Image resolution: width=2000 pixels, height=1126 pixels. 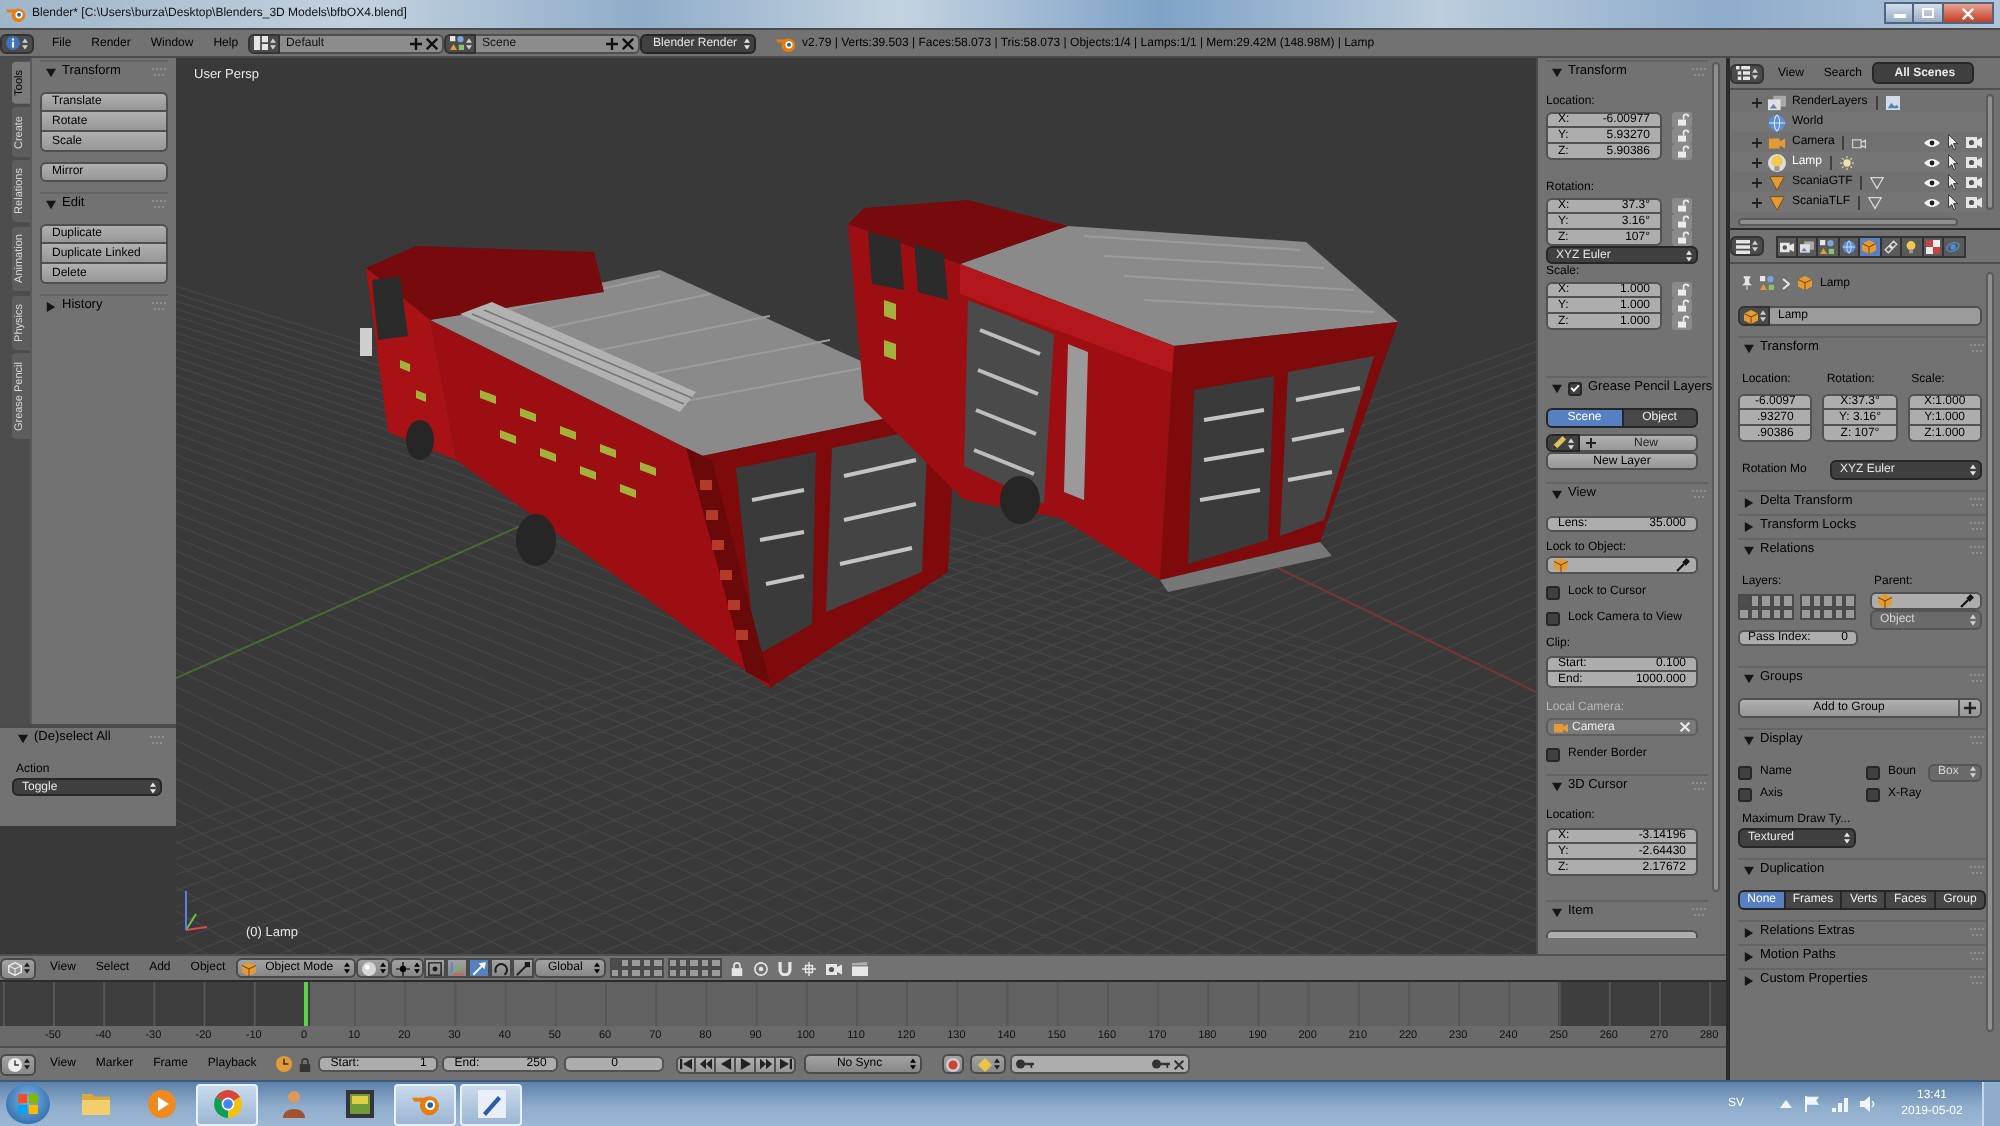 I want to click on close-icon, so click(x=432, y=43).